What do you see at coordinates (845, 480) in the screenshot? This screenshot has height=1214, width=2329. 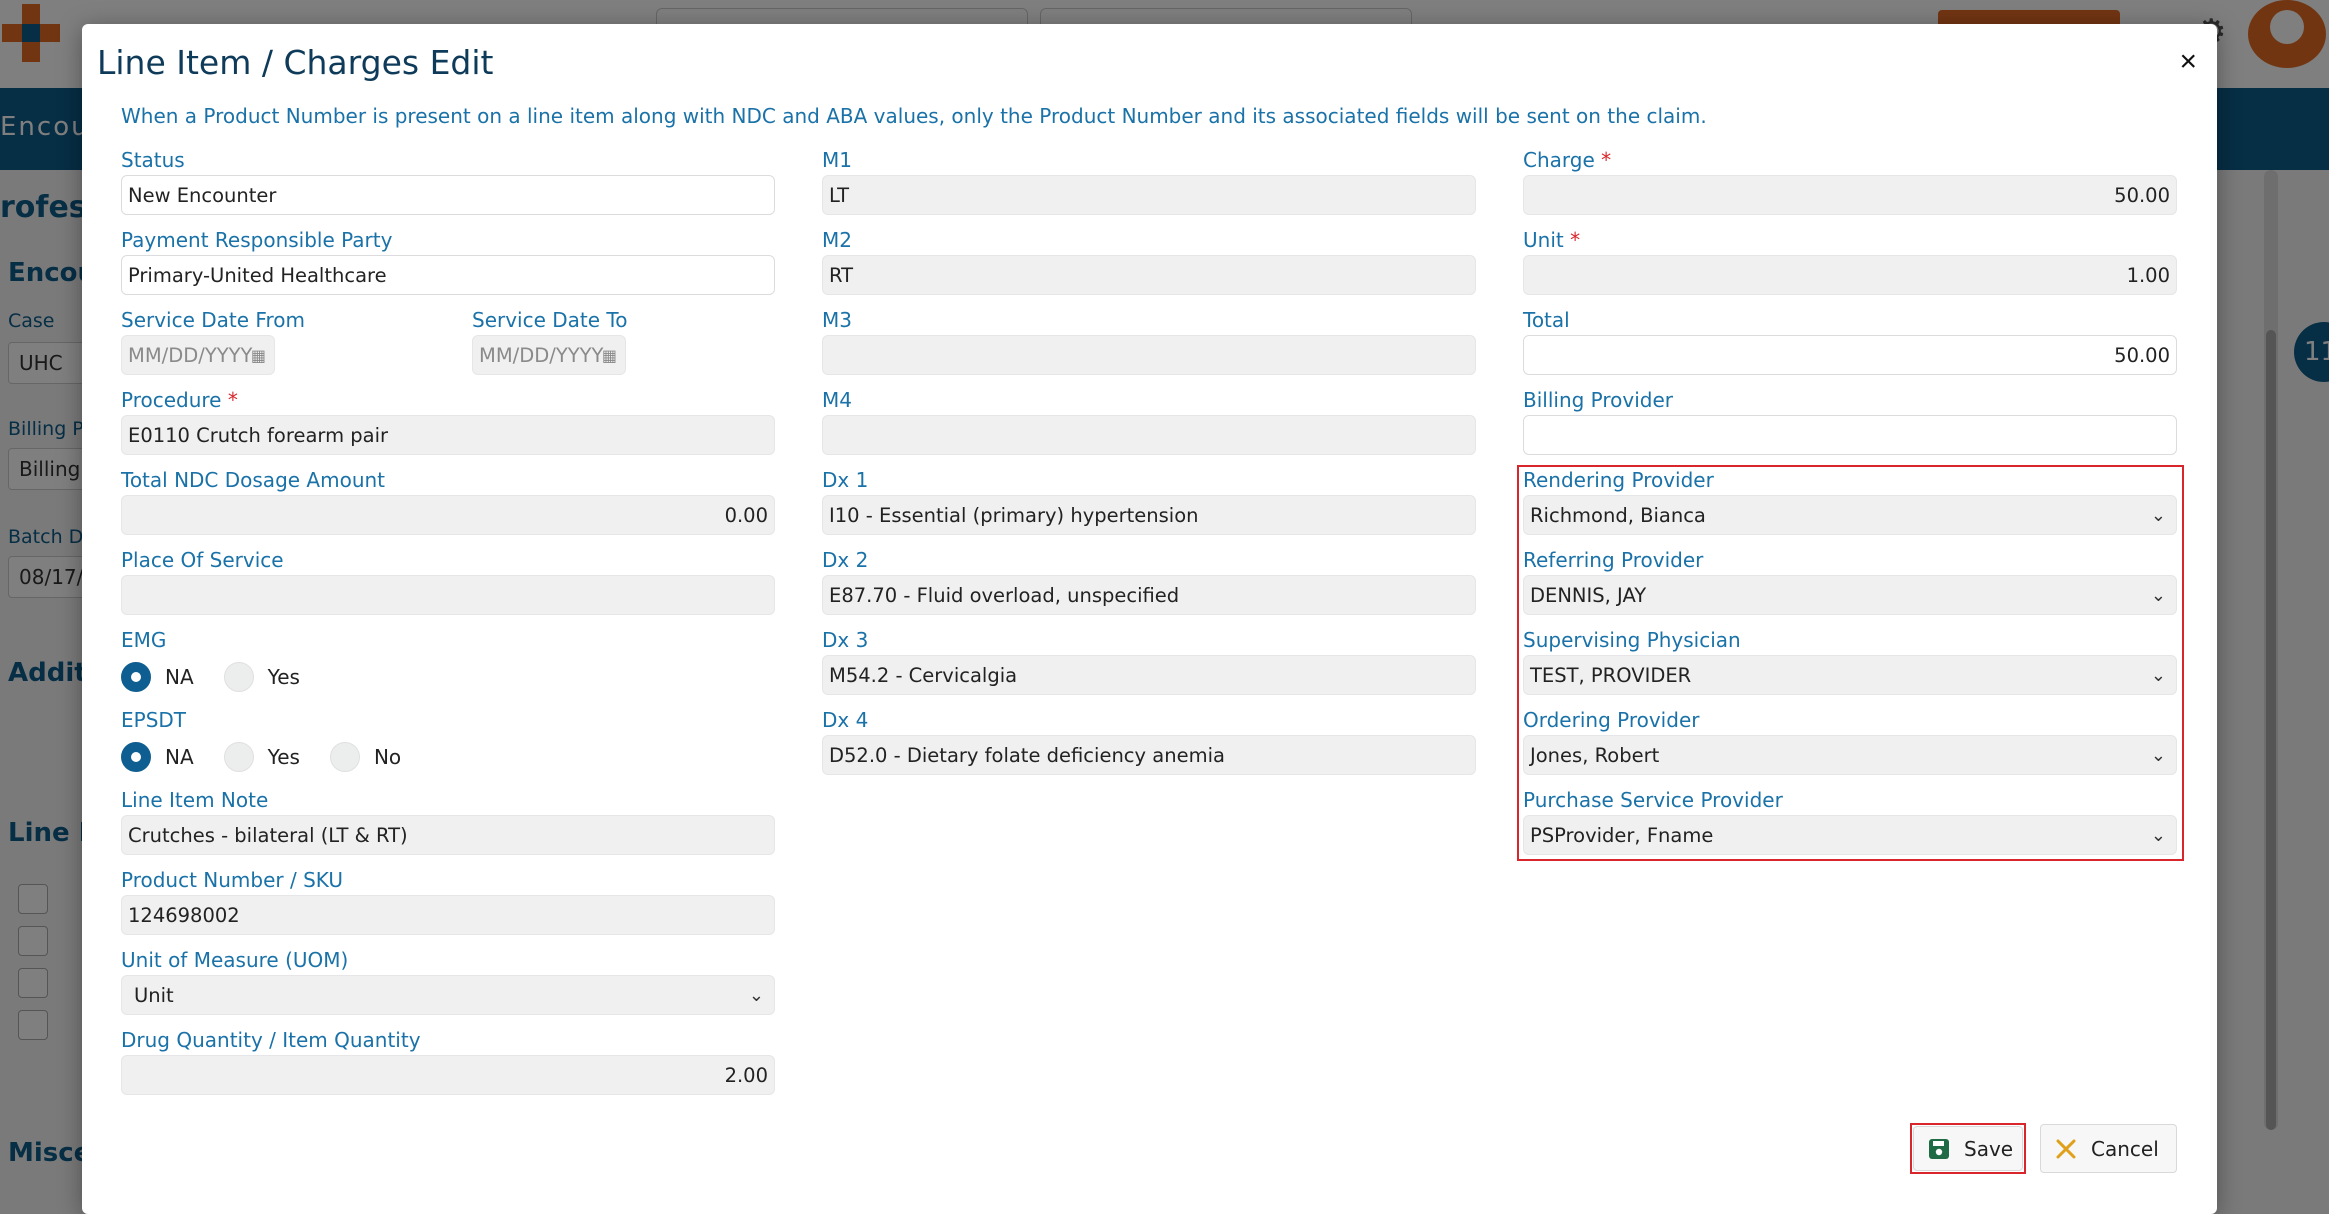 I see `dx1-label: Dx 1` at bounding box center [845, 480].